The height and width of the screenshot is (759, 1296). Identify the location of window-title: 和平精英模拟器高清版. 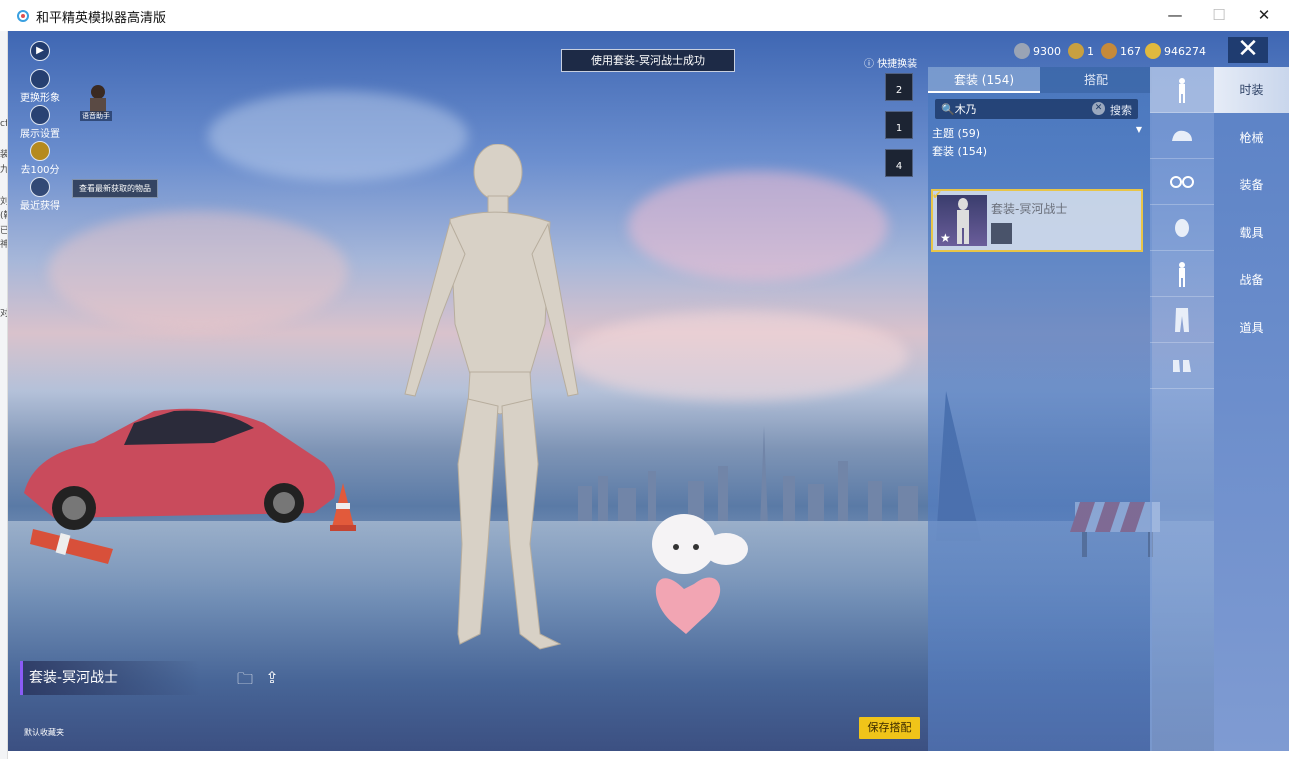
(101, 18).